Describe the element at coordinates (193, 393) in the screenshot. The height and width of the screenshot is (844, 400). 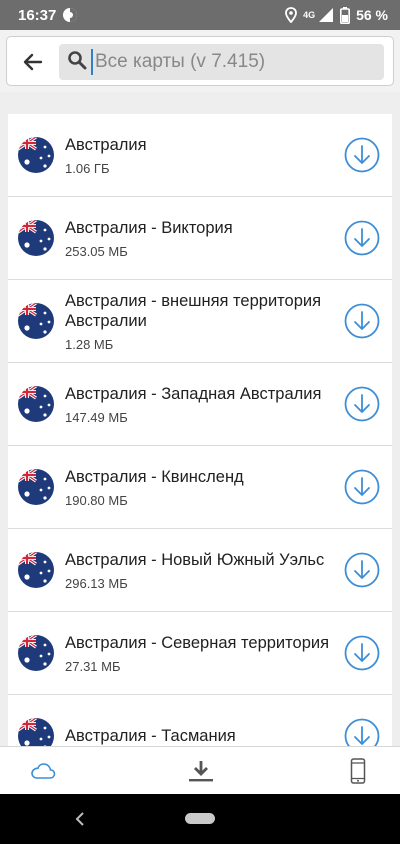
I see `map-item-title: Австралия - Западная Австралия` at that location.